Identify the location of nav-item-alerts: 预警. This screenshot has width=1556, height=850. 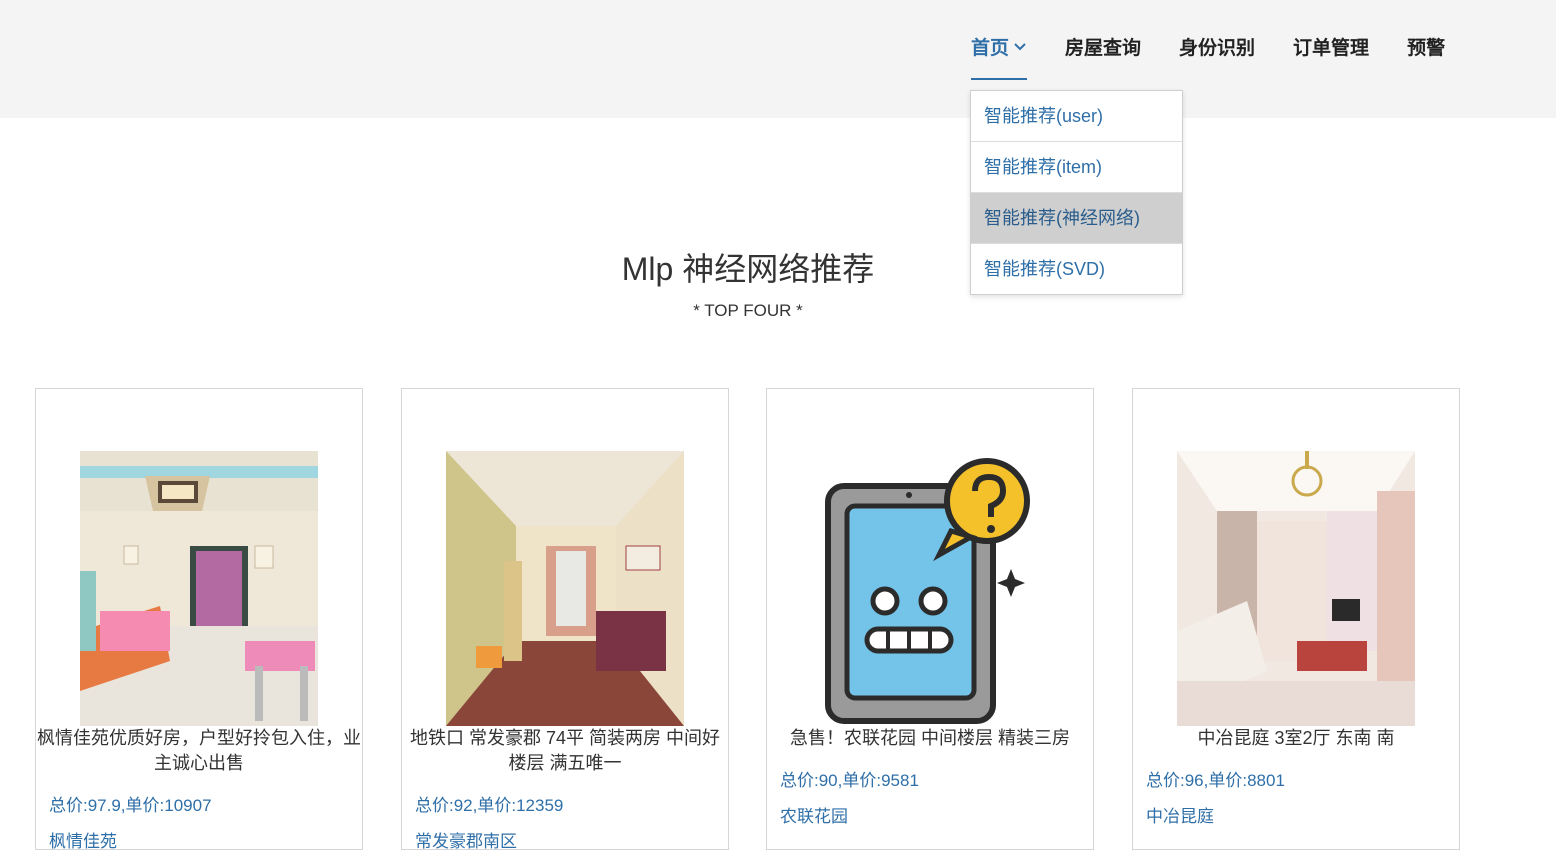
(1426, 58).